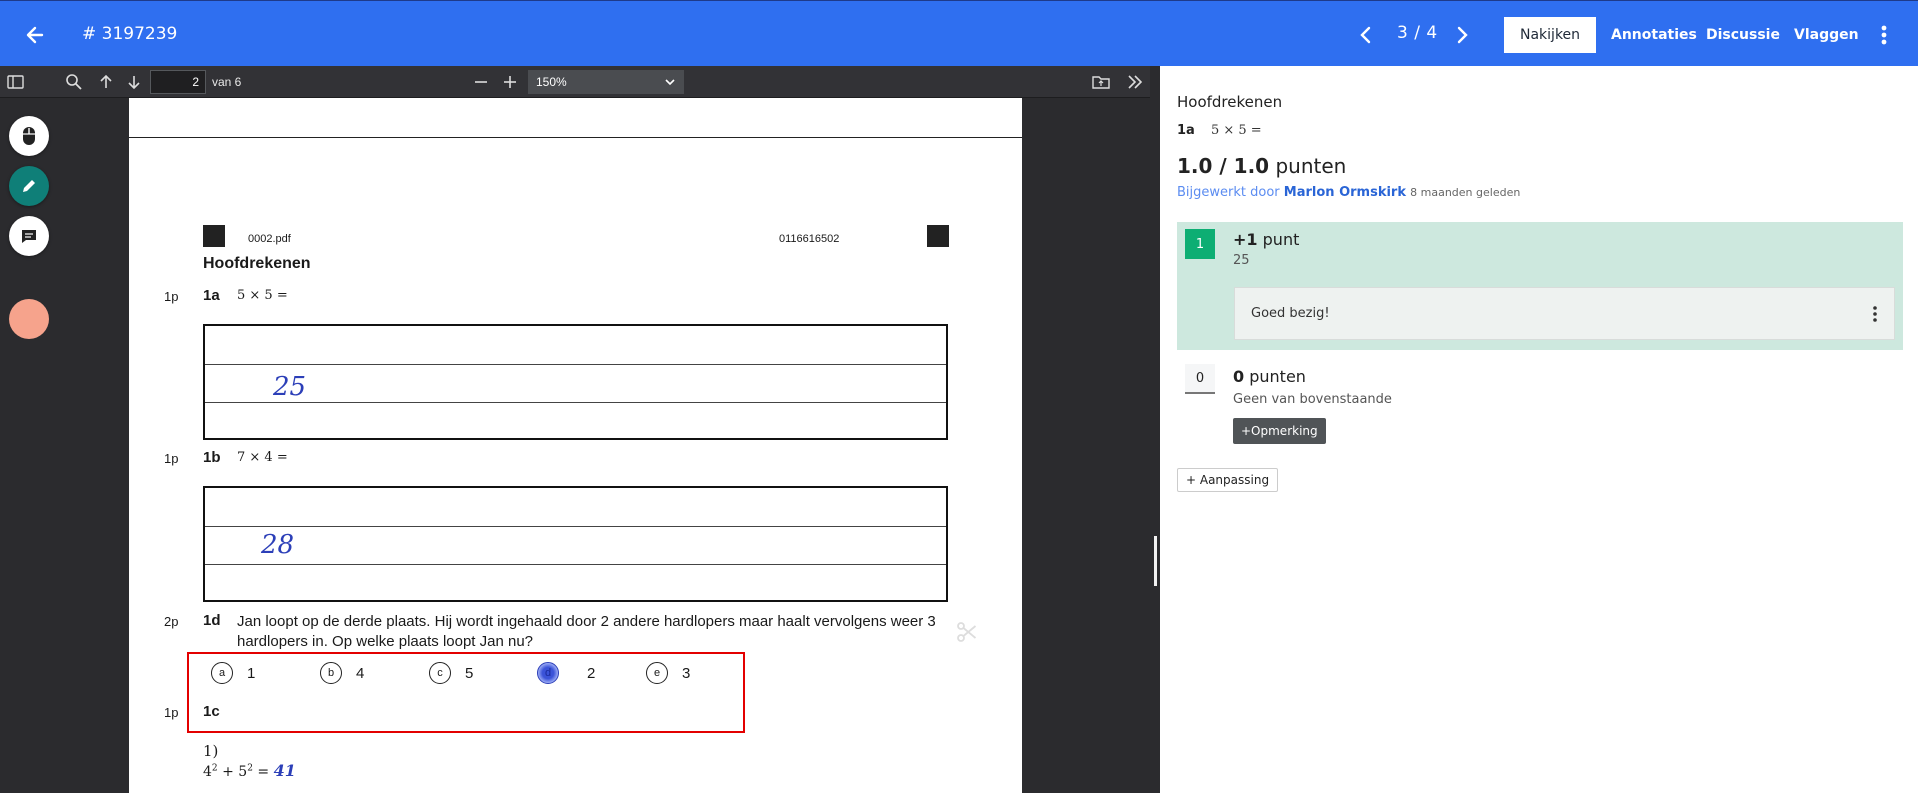 The image size is (1918, 793). What do you see at coordinates (606, 82) in the screenshot?
I see `zoom-select: 150%` at bounding box center [606, 82].